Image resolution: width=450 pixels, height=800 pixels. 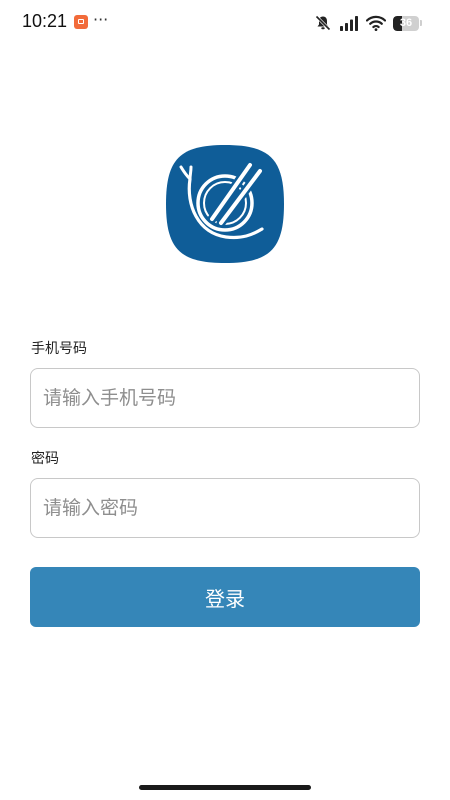 I want to click on bowl-chopsticks-logo-icon, so click(x=225, y=204).